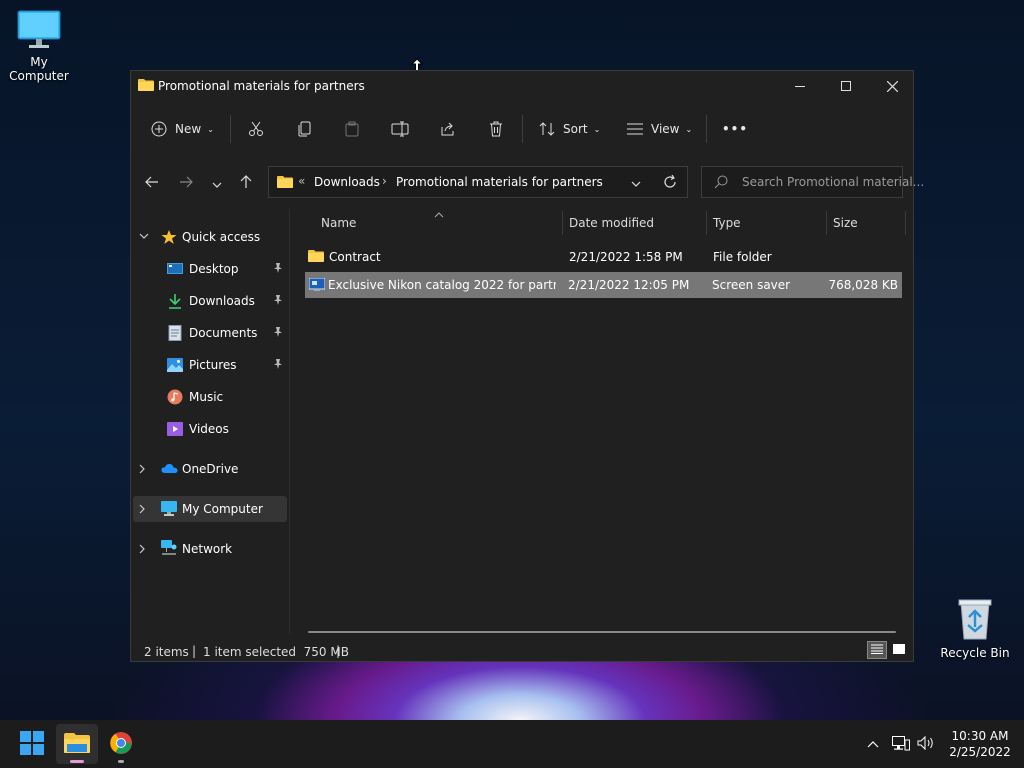 The height and width of the screenshot is (768, 1024). What do you see at coordinates (305, 129) in the screenshot?
I see `copy-button` at bounding box center [305, 129].